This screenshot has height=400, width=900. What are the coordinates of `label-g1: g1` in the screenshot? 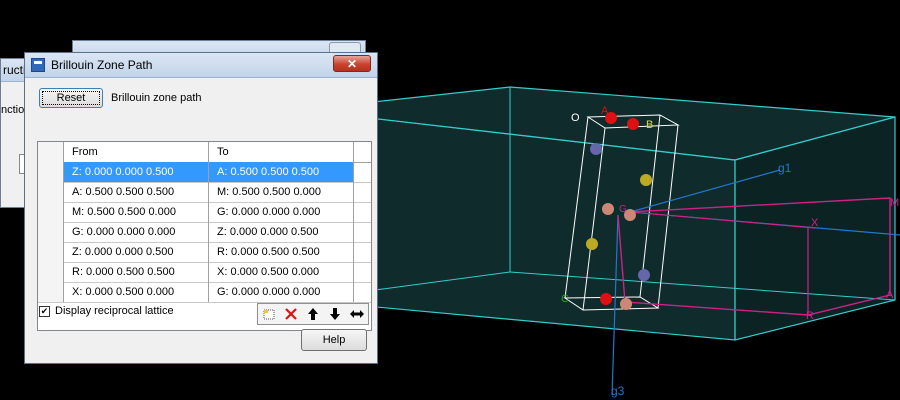 It's located at (785, 168).